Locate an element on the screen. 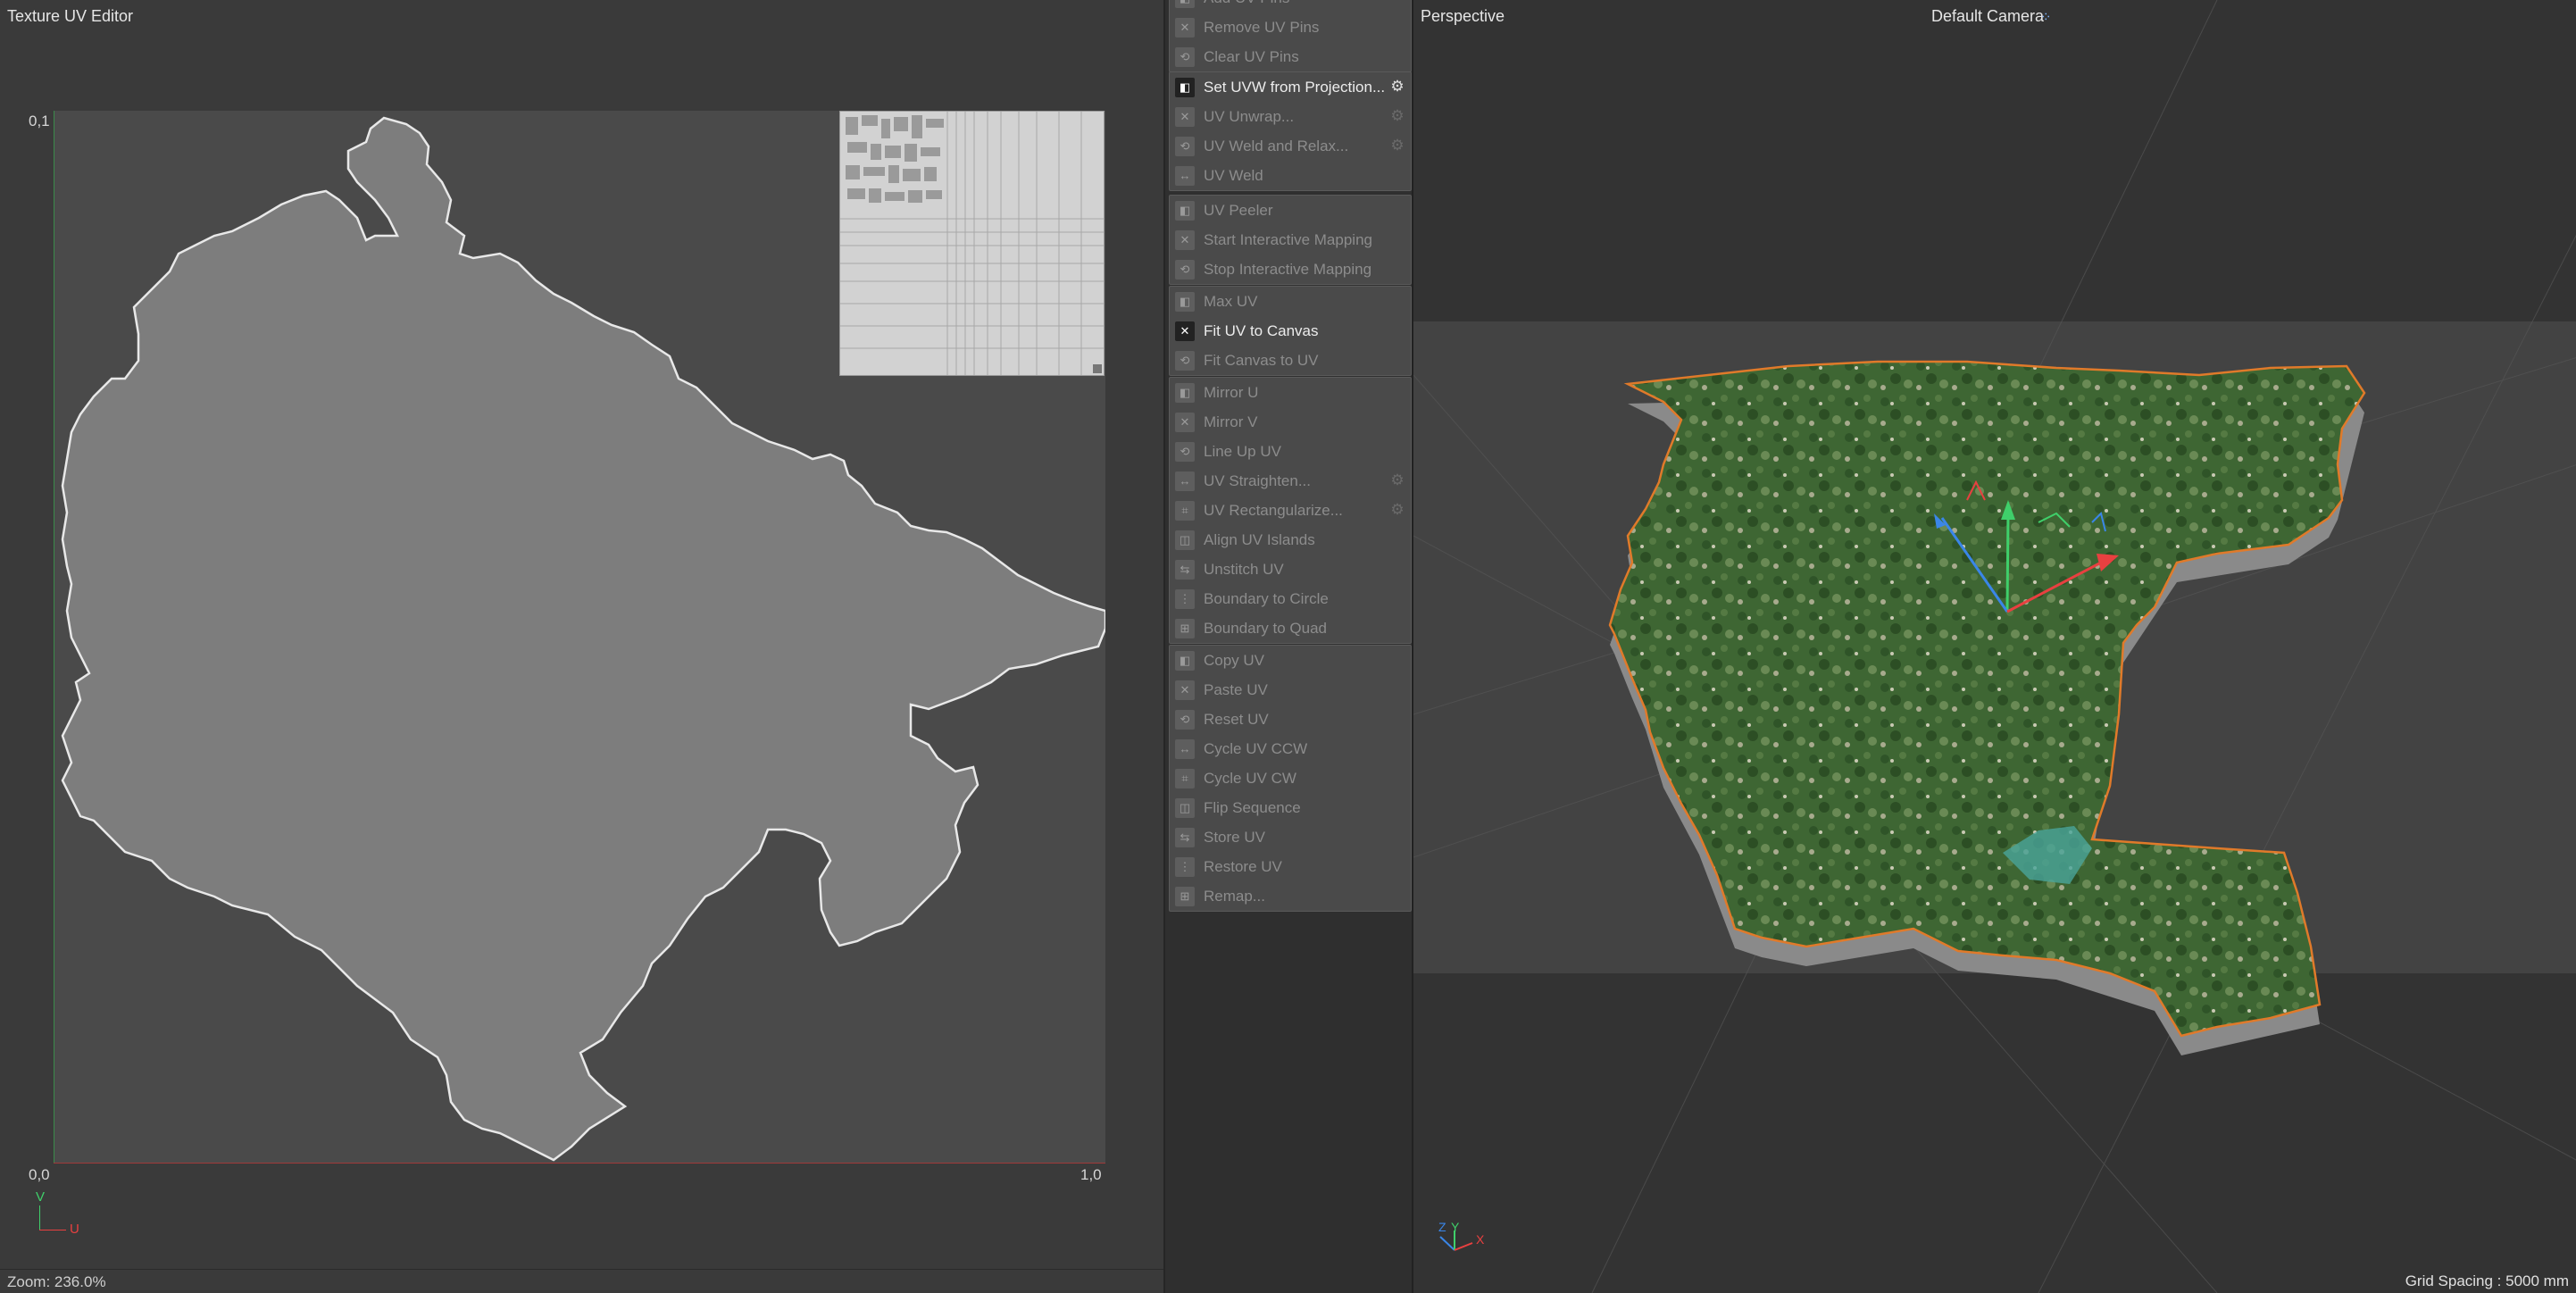  axis-x-label: X is located at coordinates (1480, 1239).